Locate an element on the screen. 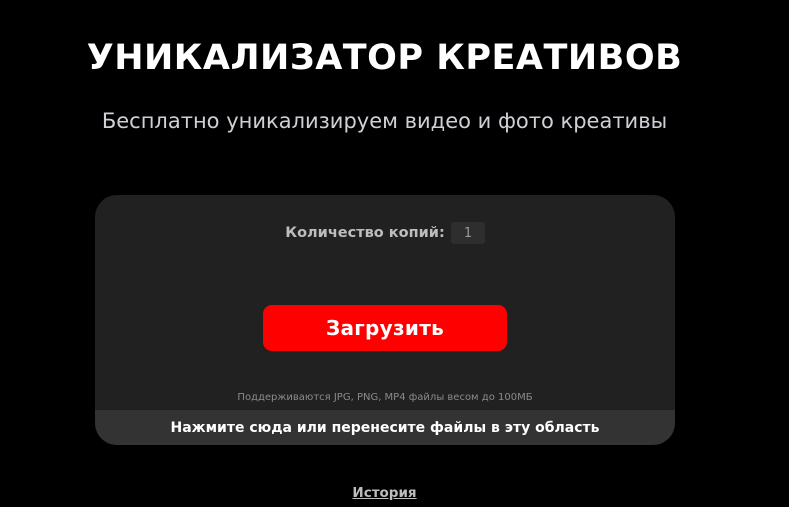  copies-count-input is located at coordinates (467, 233).